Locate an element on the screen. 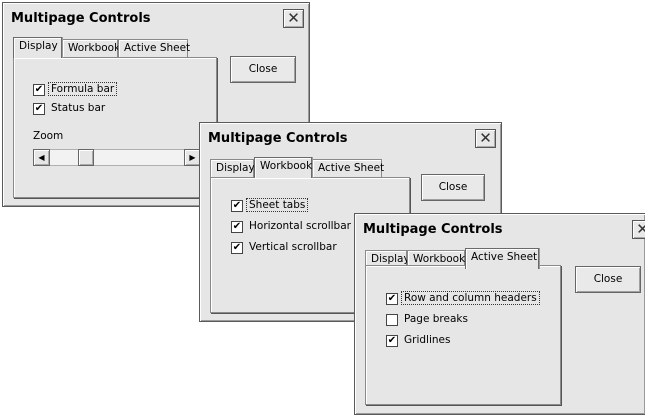 This screenshot has width=645, height=415. checkbox-label: Gridlines is located at coordinates (427, 340).